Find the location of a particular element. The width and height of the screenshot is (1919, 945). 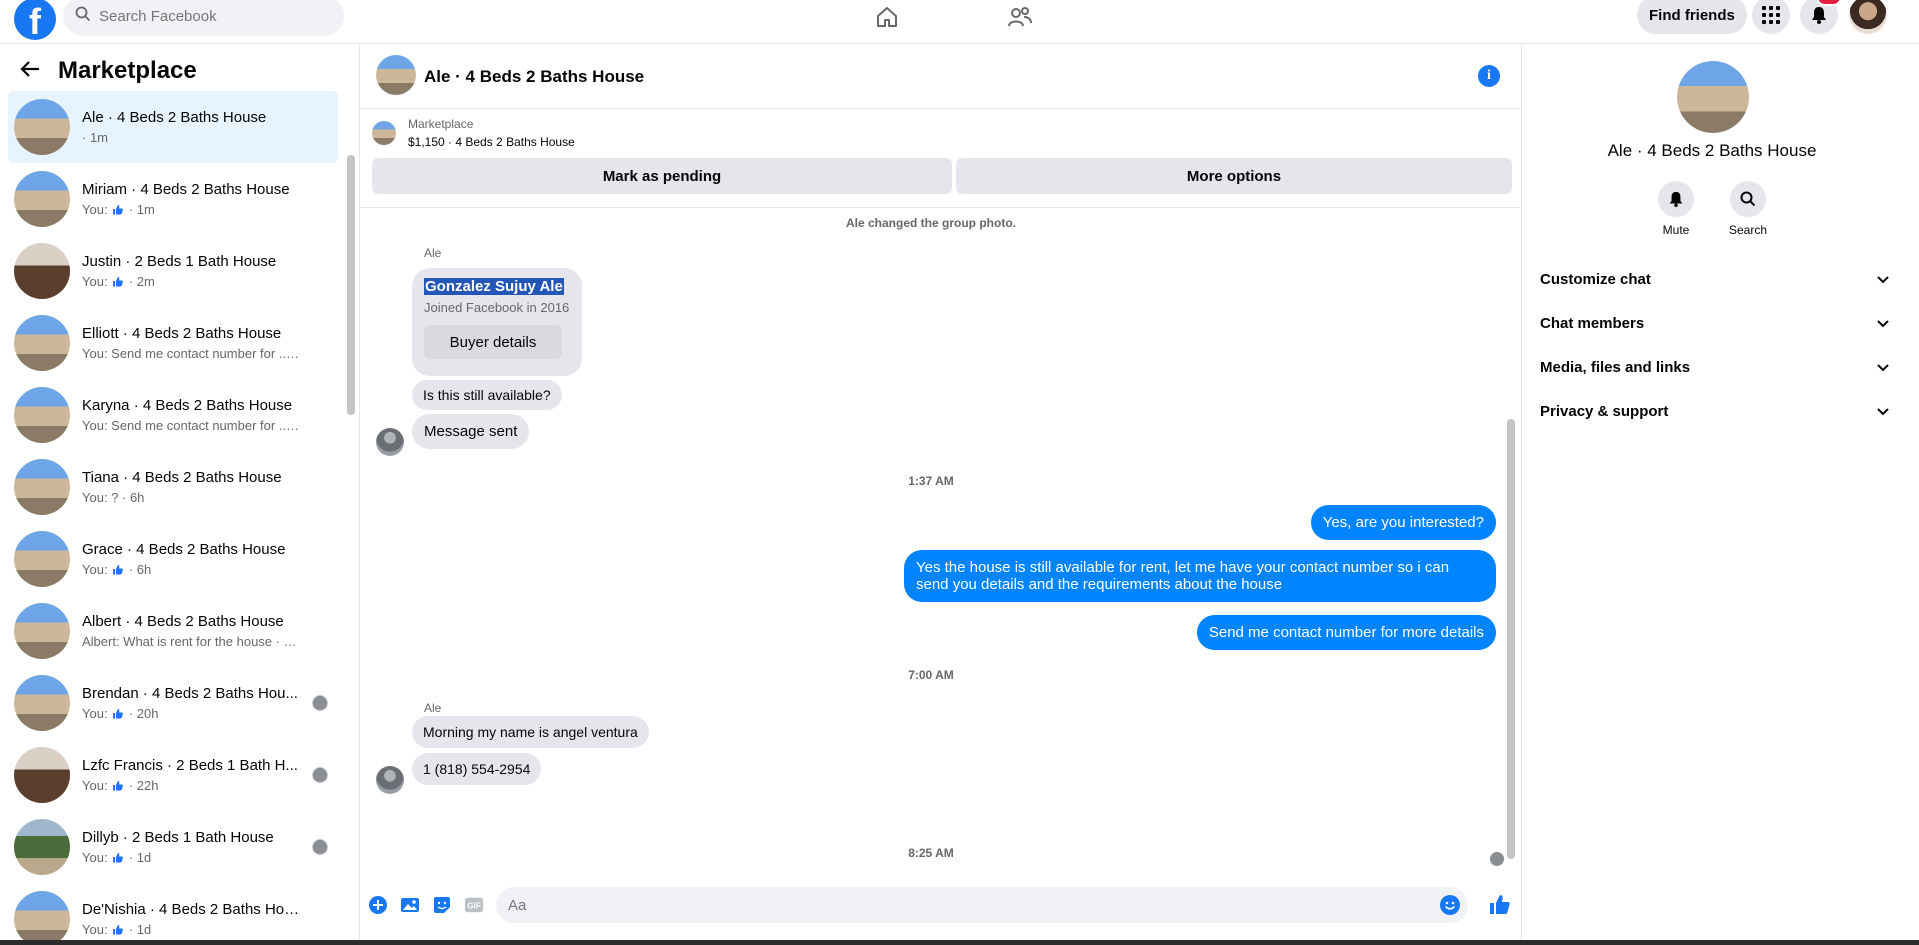

mute-label: Mute is located at coordinates (1676, 230).